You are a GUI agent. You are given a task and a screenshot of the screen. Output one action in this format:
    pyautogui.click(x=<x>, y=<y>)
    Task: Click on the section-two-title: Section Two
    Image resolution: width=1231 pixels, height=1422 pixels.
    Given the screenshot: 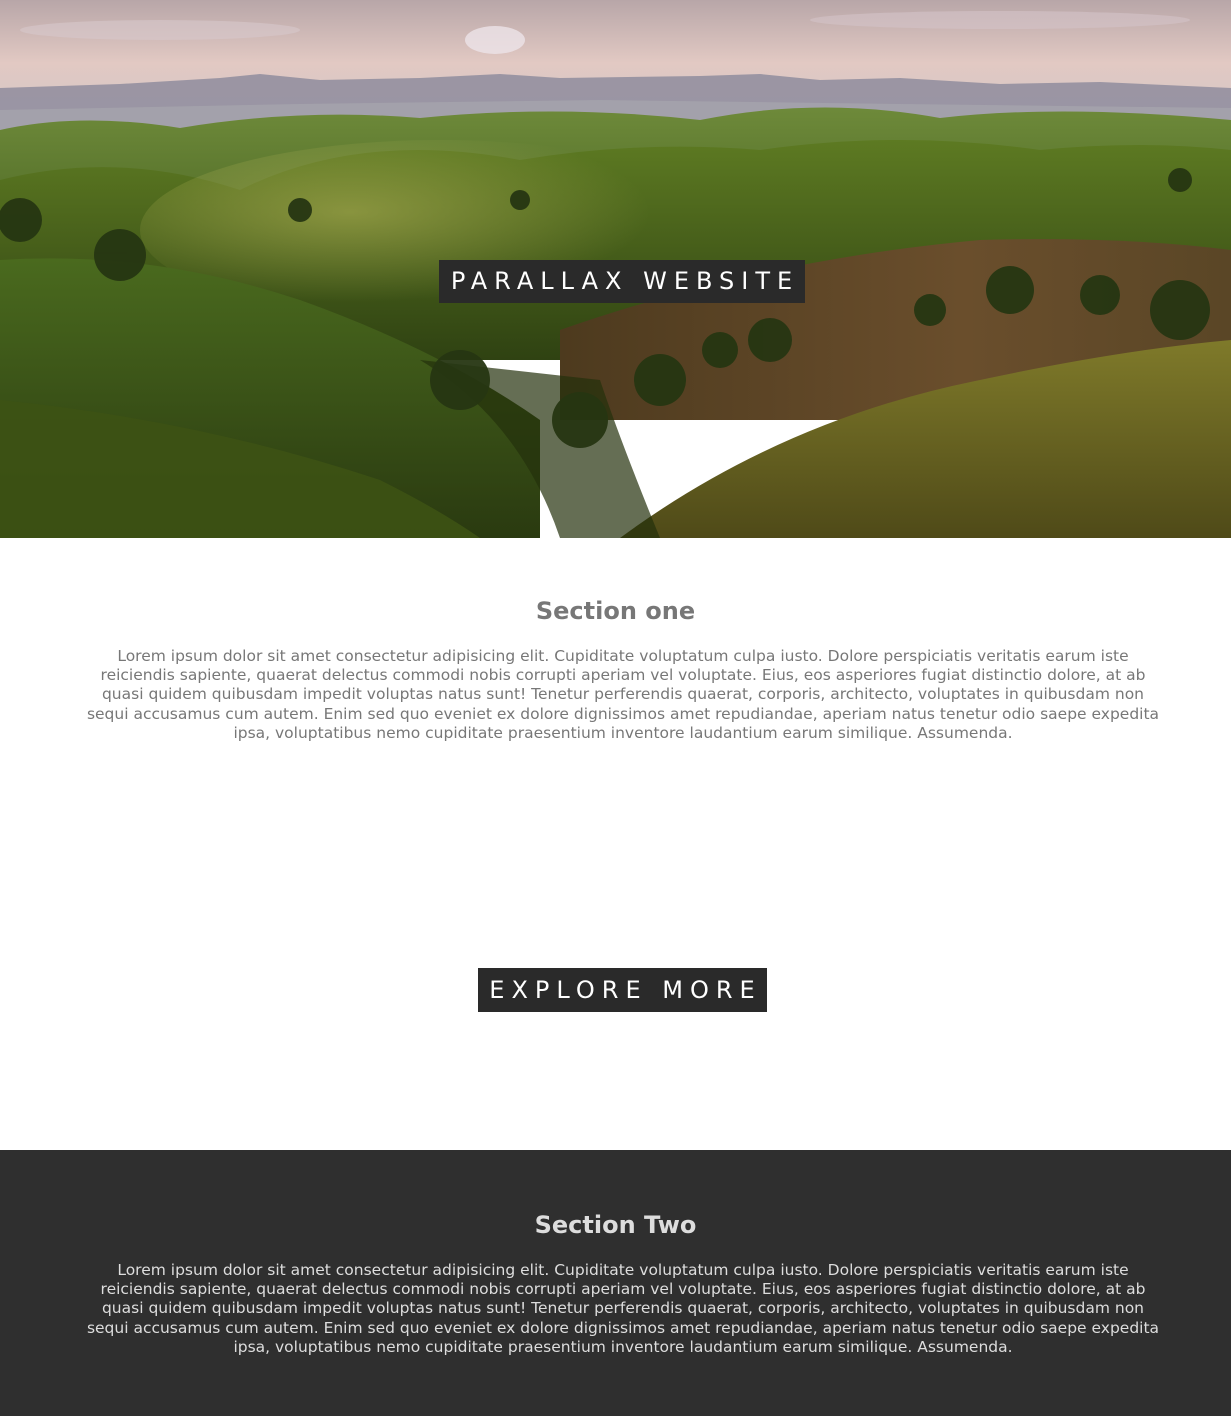 What is the action you would take?
    pyautogui.click(x=615, y=1225)
    